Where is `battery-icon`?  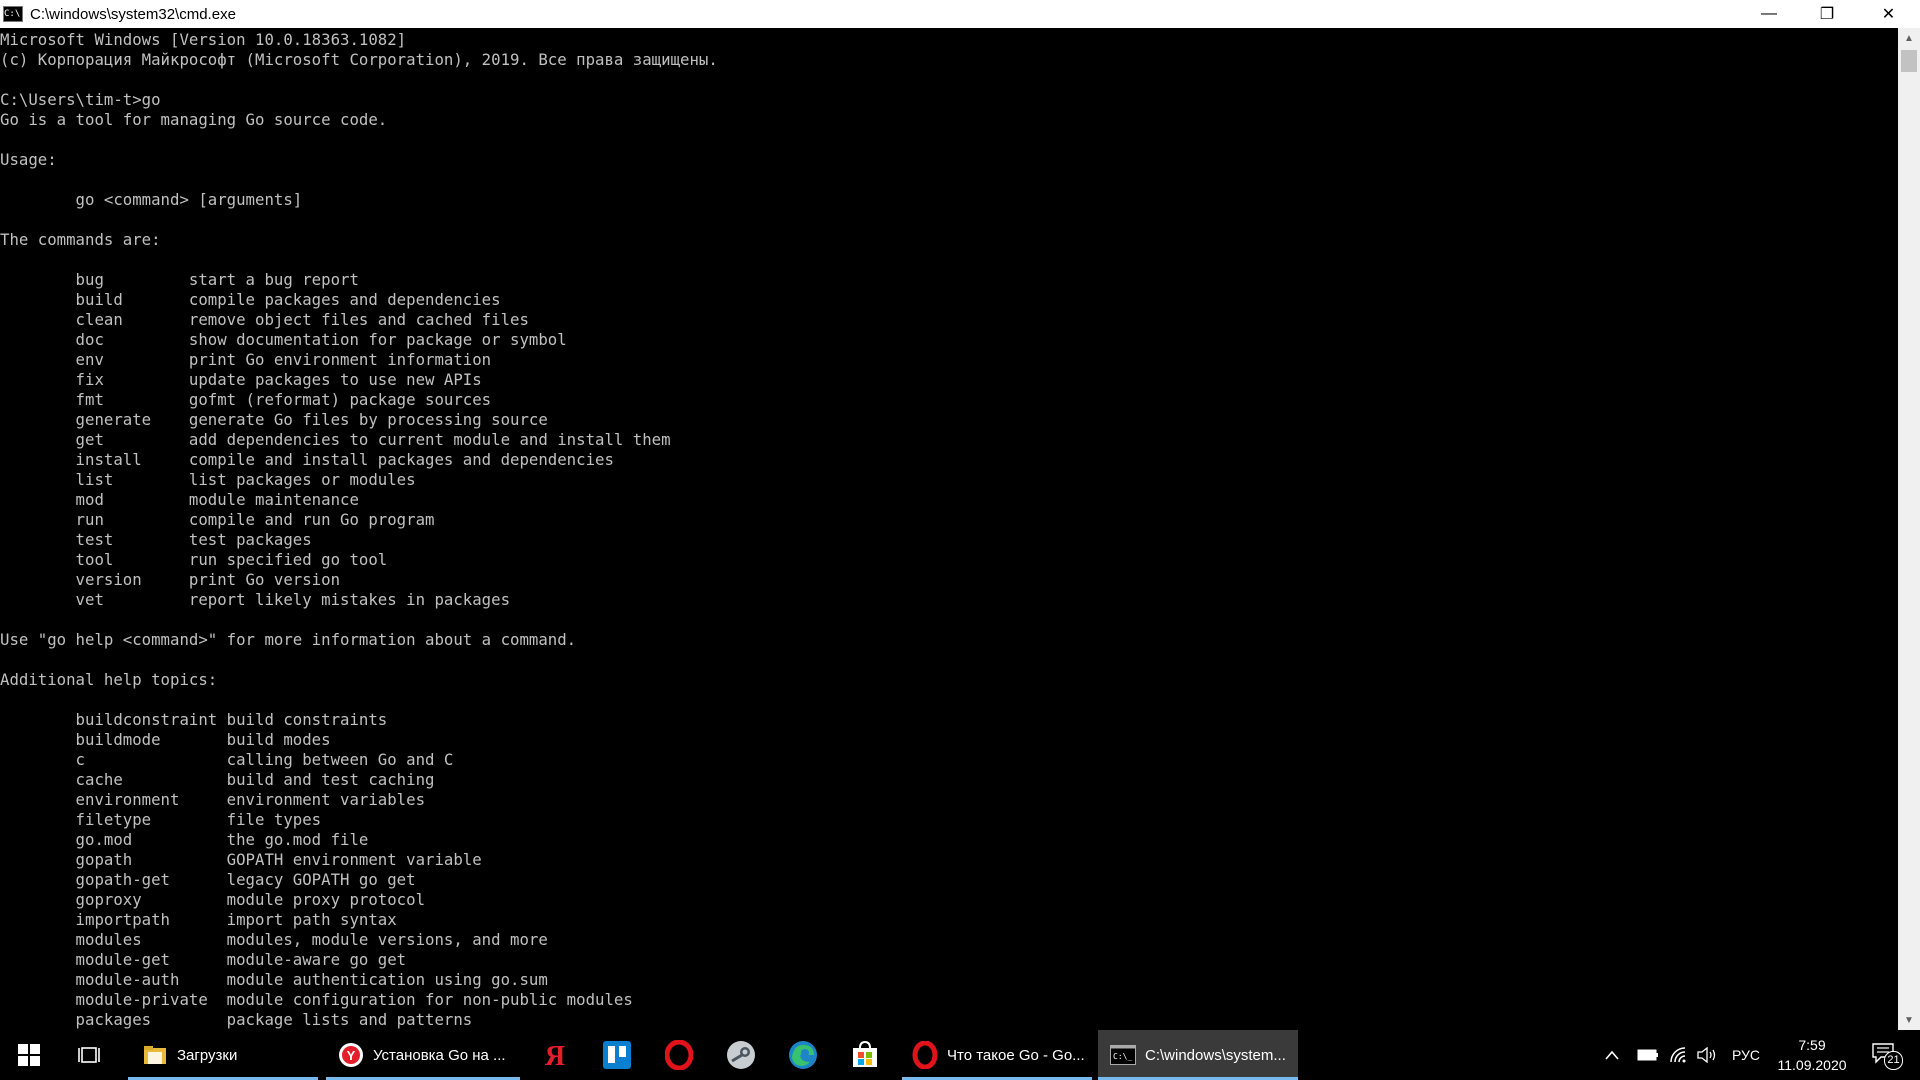
battery-icon is located at coordinates (1647, 1055).